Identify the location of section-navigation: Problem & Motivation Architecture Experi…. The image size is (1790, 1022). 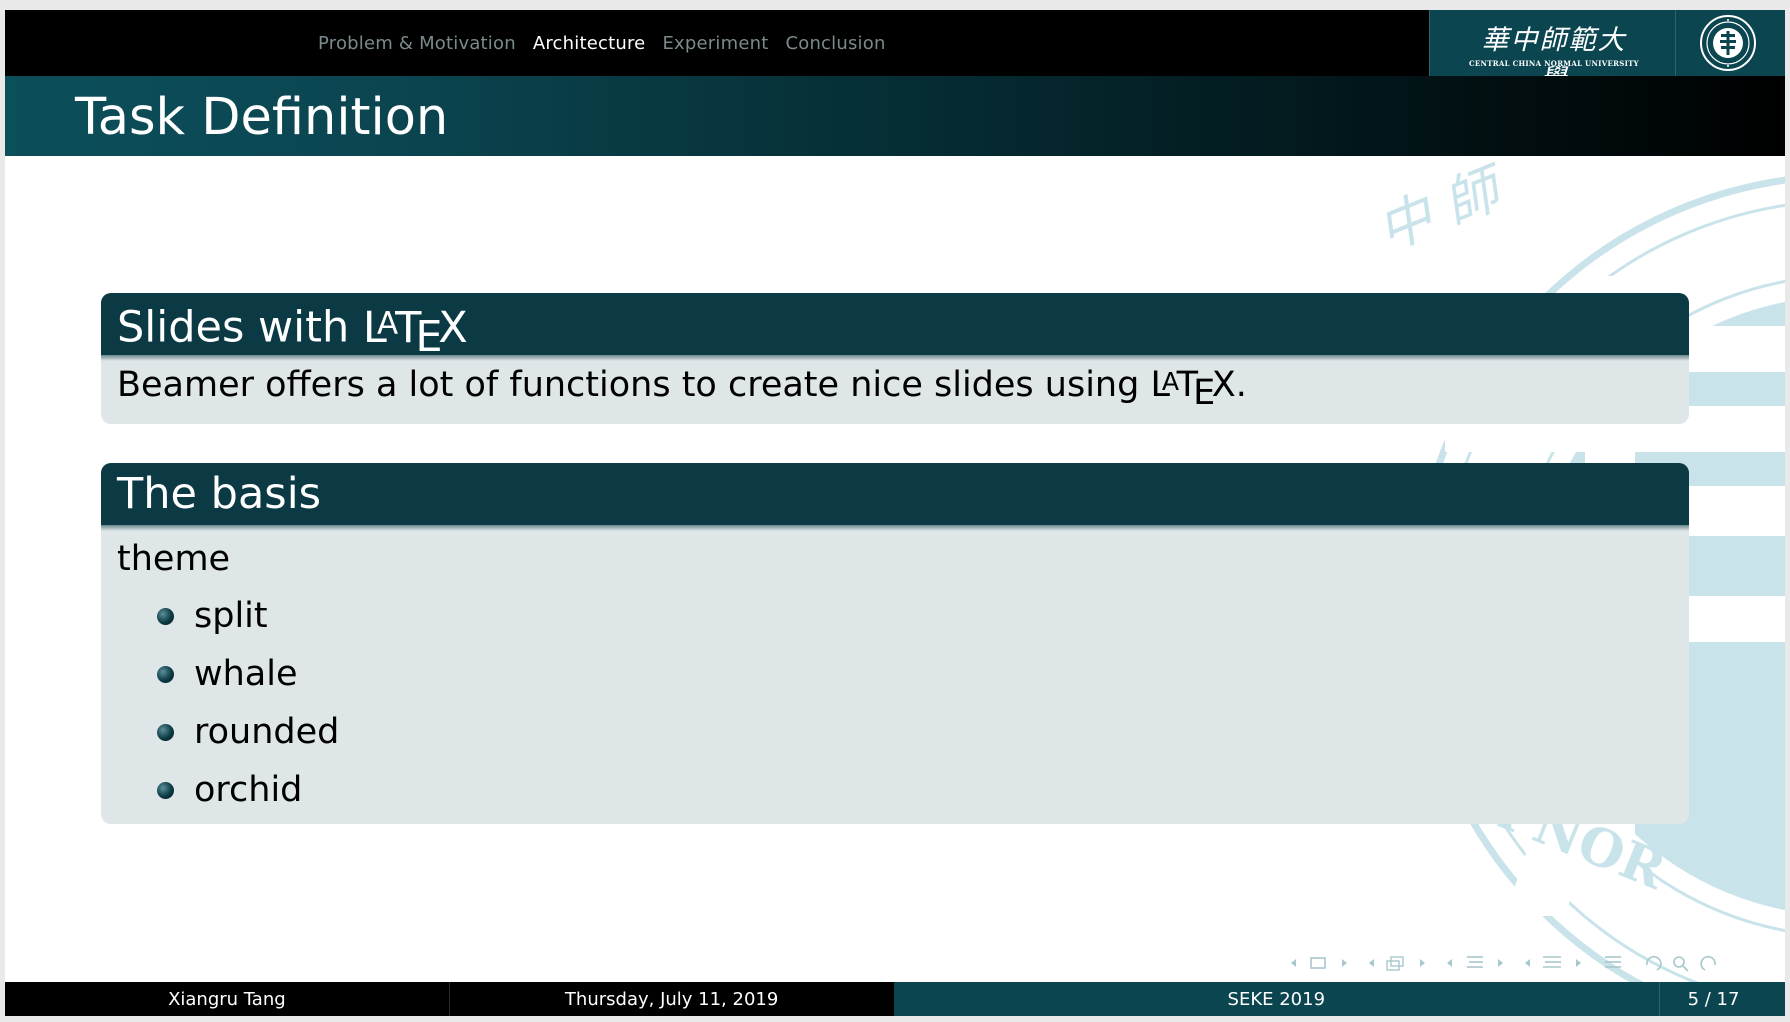
(602, 43).